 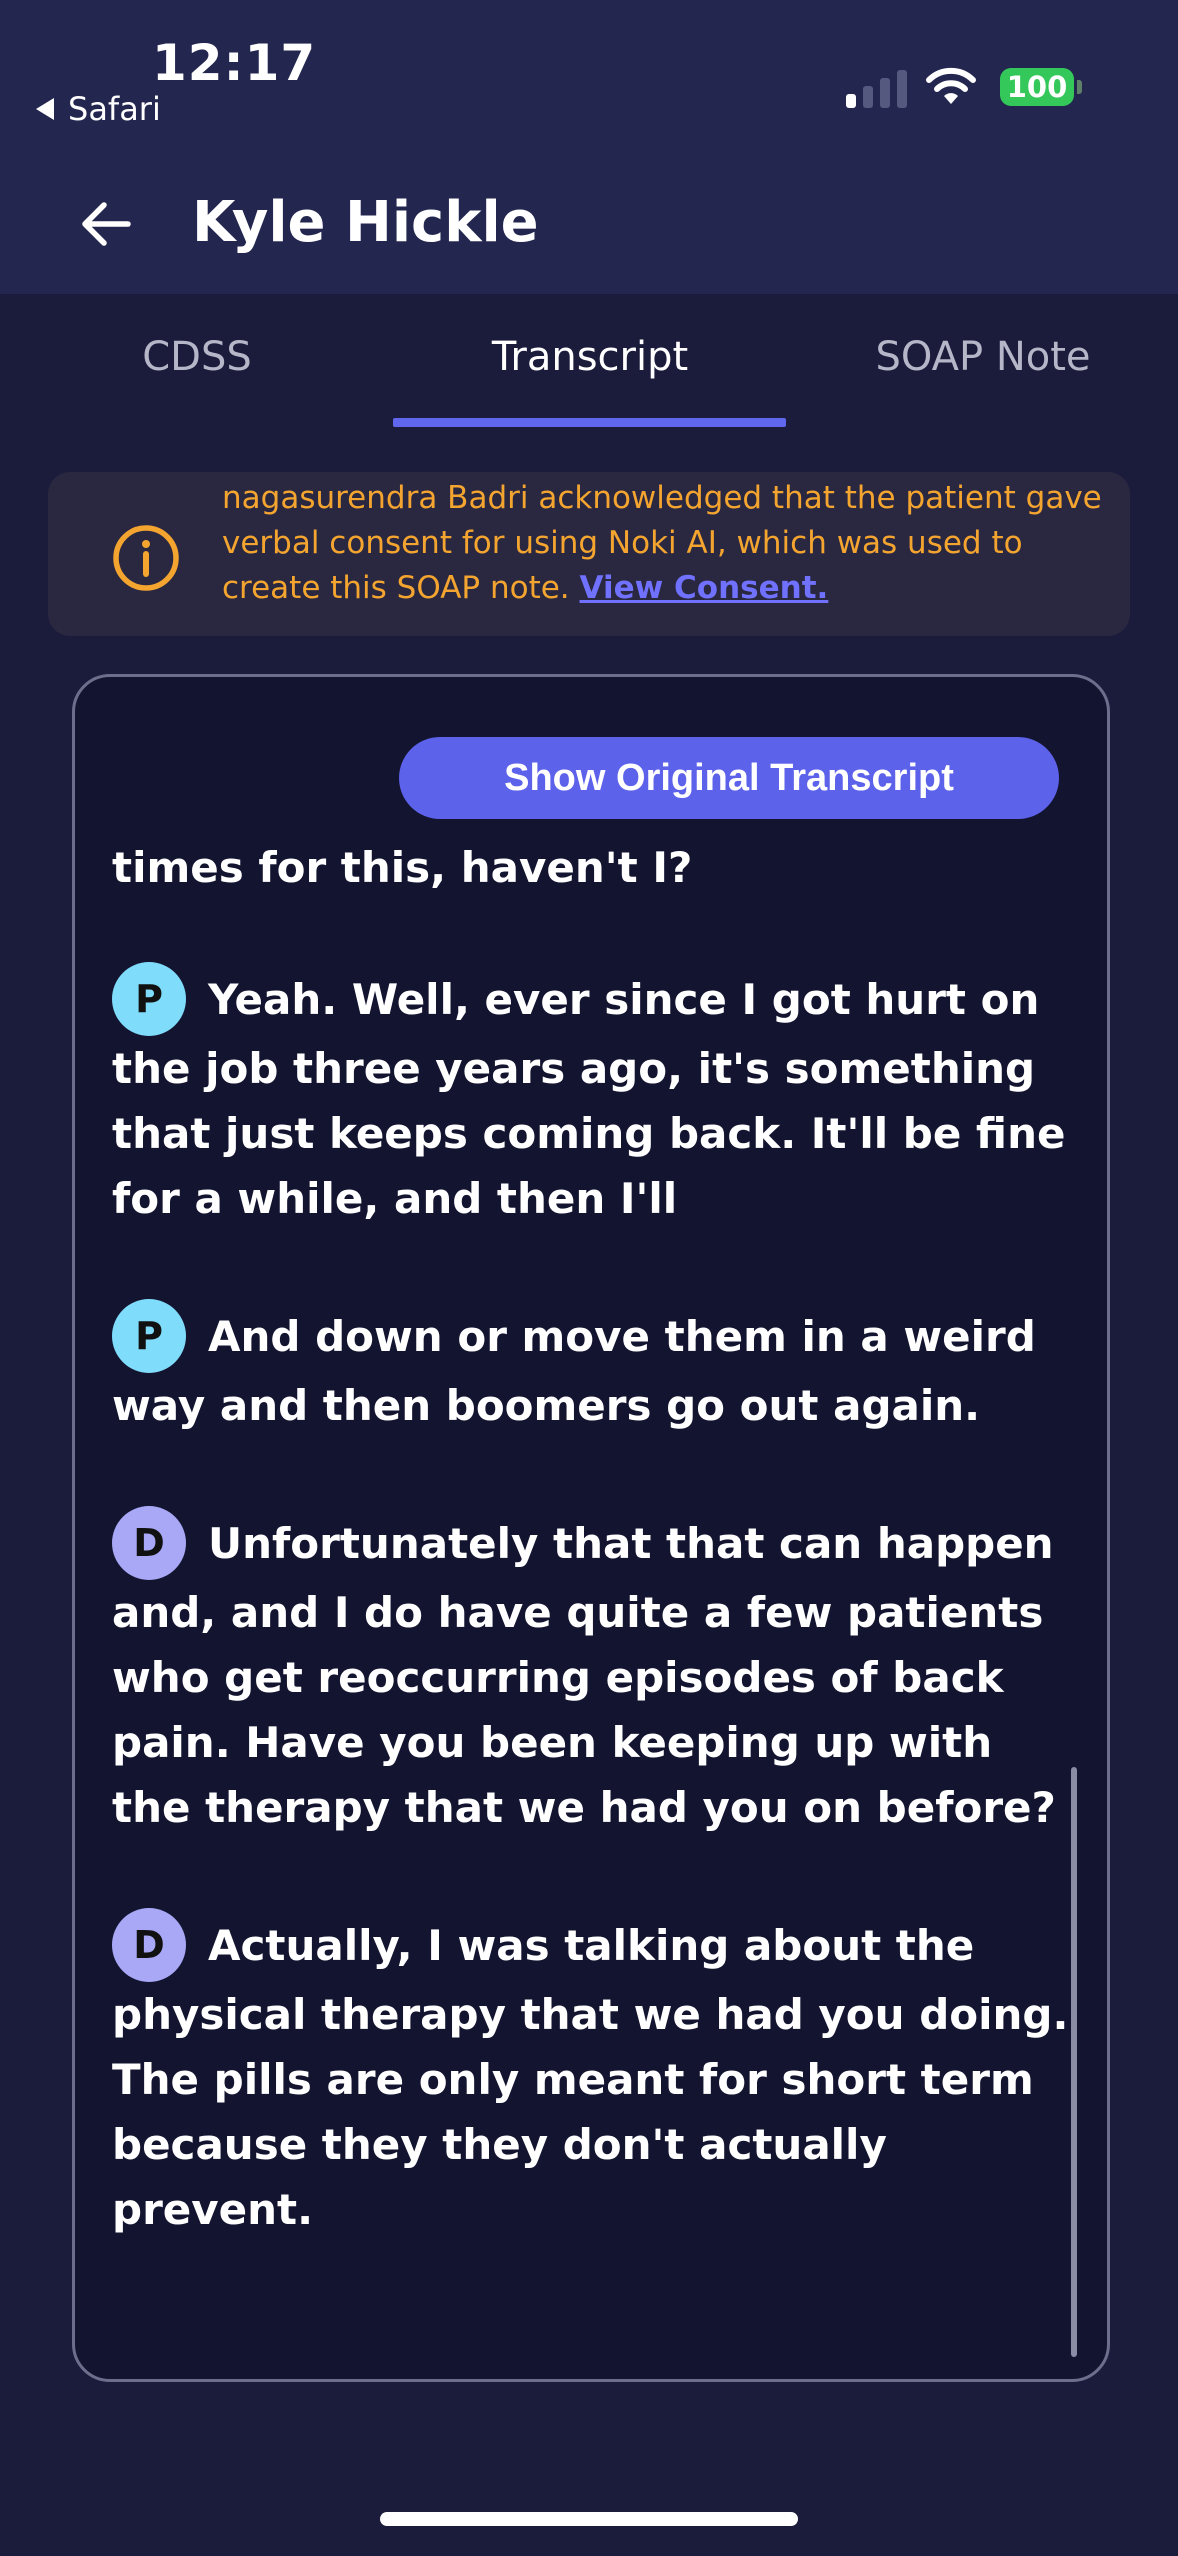 What do you see at coordinates (982, 357) in the screenshot?
I see `tab-soap-note: SOAP Note` at bounding box center [982, 357].